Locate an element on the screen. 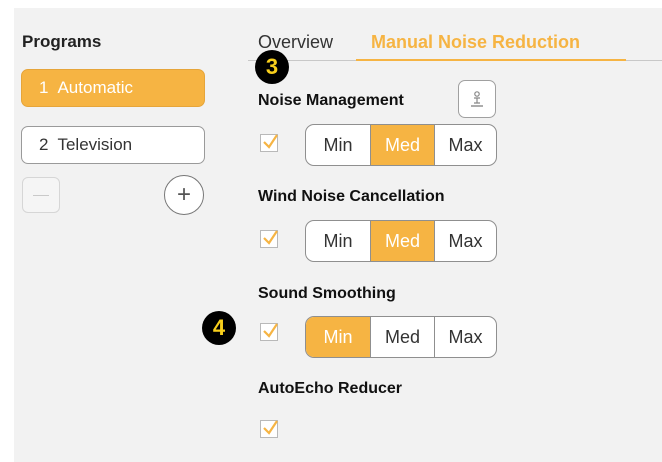 The height and width of the screenshot is (462, 662). callout-3: 3 is located at coordinates (272, 67).